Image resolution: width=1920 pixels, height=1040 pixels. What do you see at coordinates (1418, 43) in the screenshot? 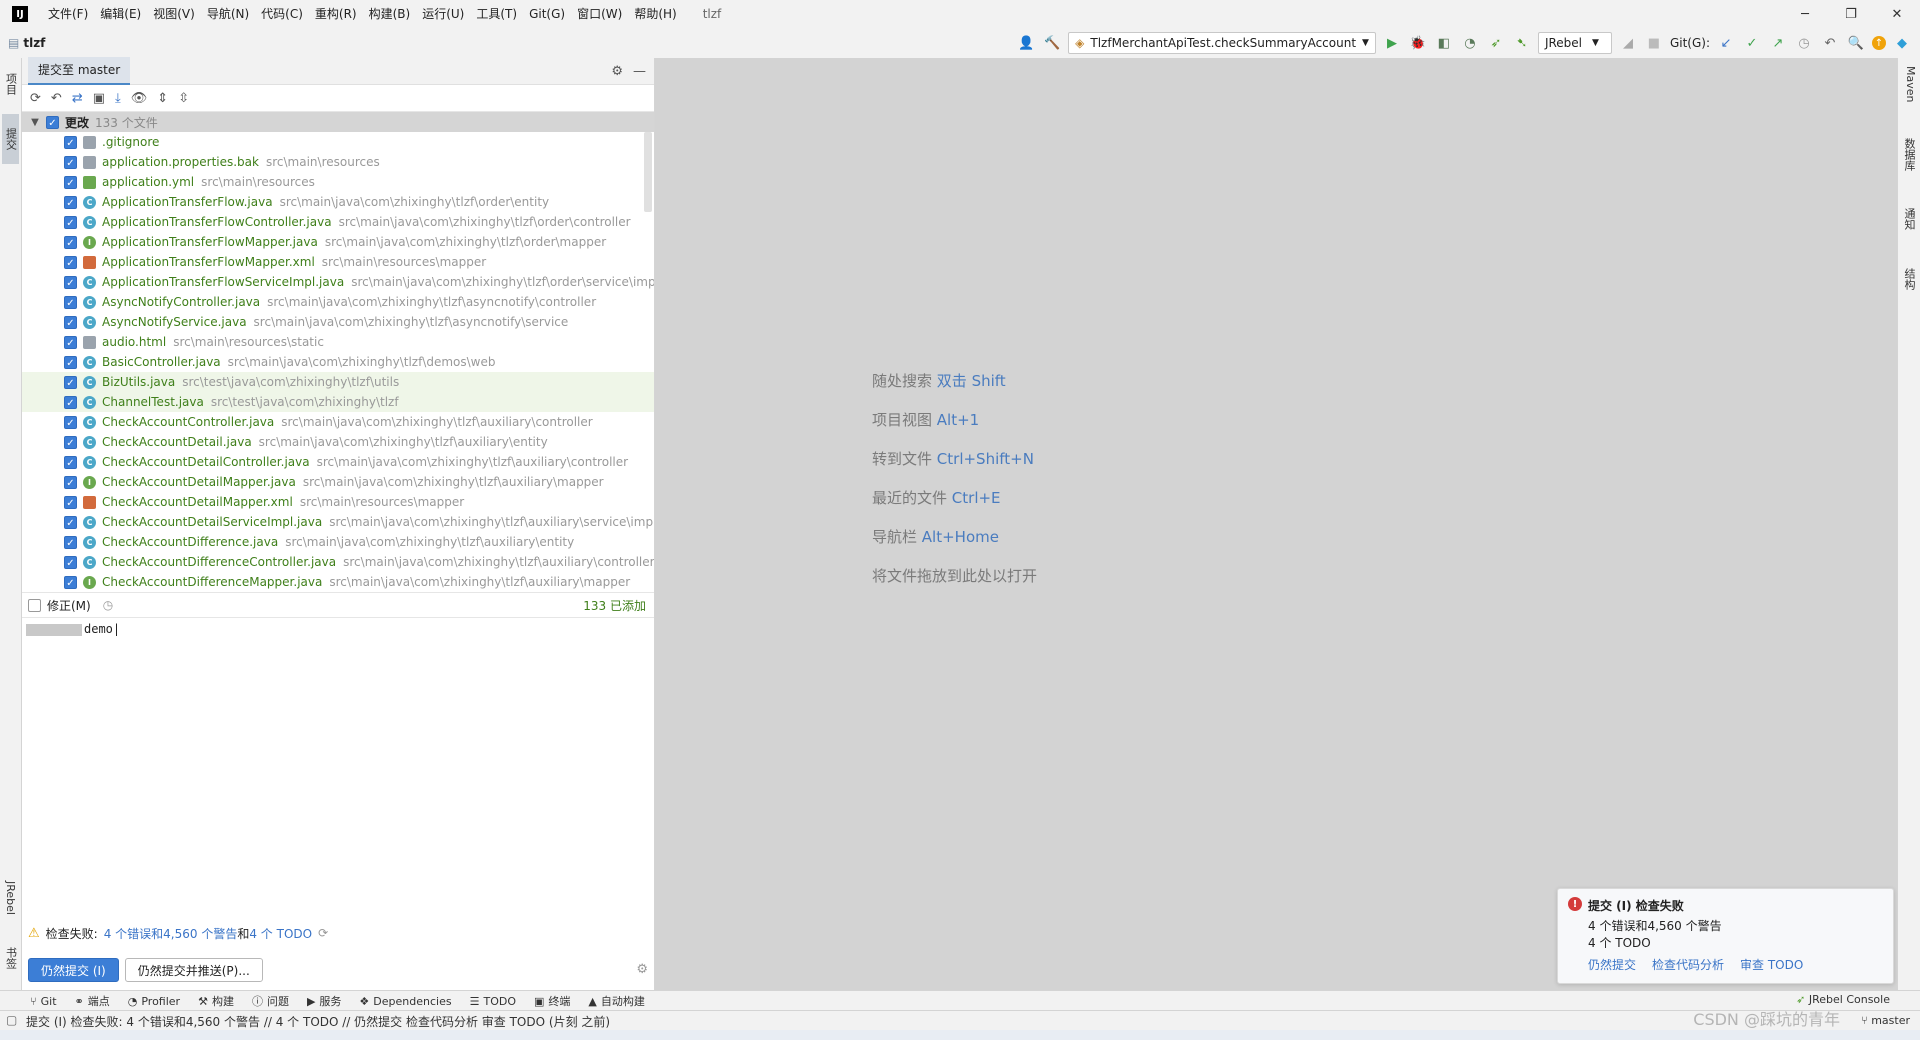
I see `debug-icon: 🐞` at bounding box center [1418, 43].